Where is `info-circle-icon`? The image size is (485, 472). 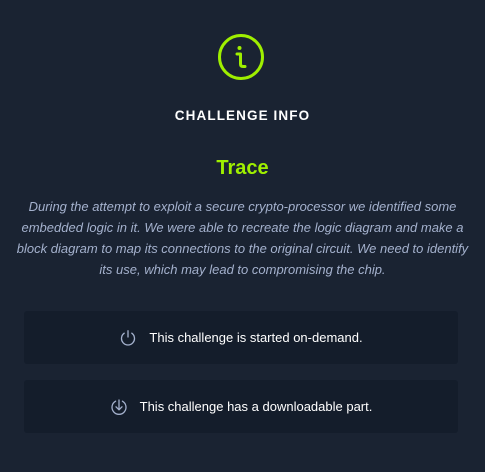 info-circle-icon is located at coordinates (241, 57).